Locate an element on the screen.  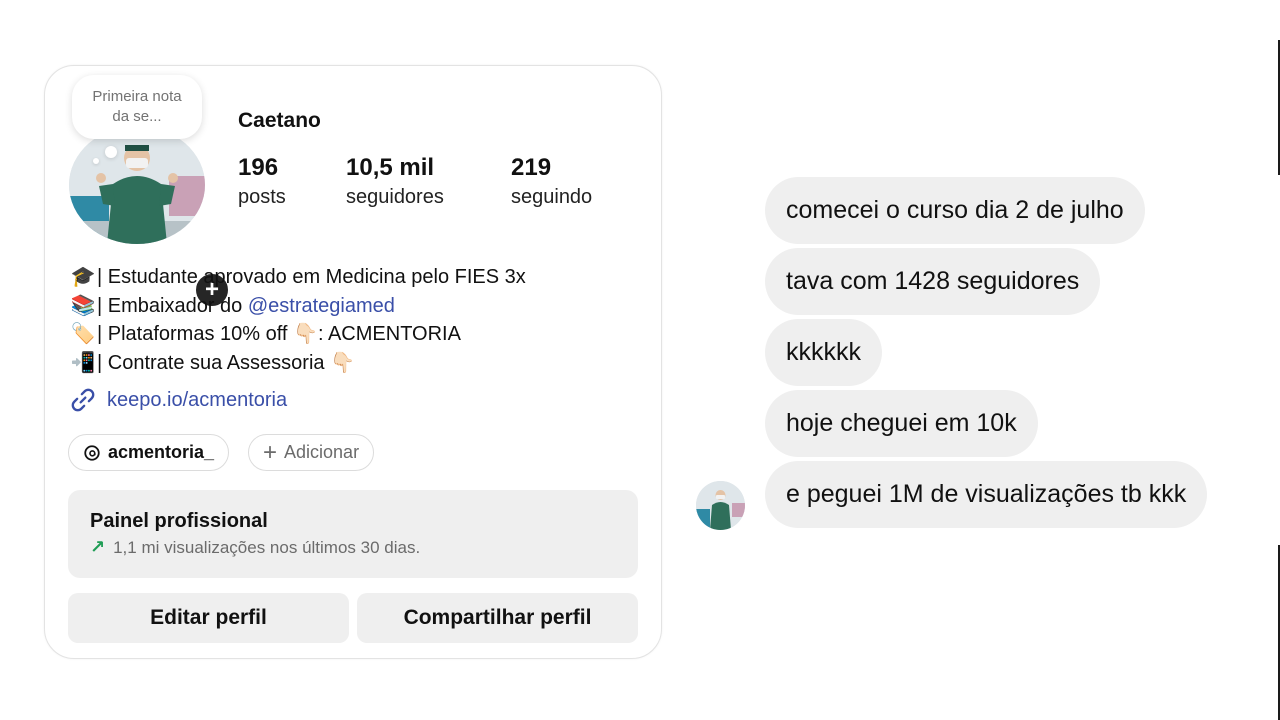
mention-link: @estrategiamed is located at coordinates (321, 306).